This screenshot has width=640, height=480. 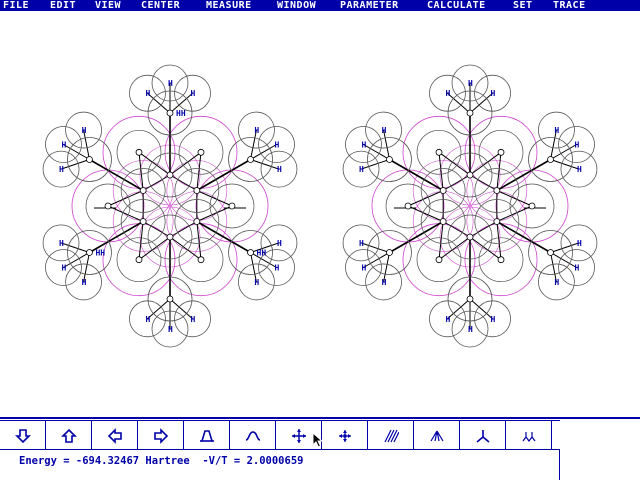 What do you see at coordinates (229, 5) in the screenshot?
I see `menu-measure: MEASURE` at bounding box center [229, 5].